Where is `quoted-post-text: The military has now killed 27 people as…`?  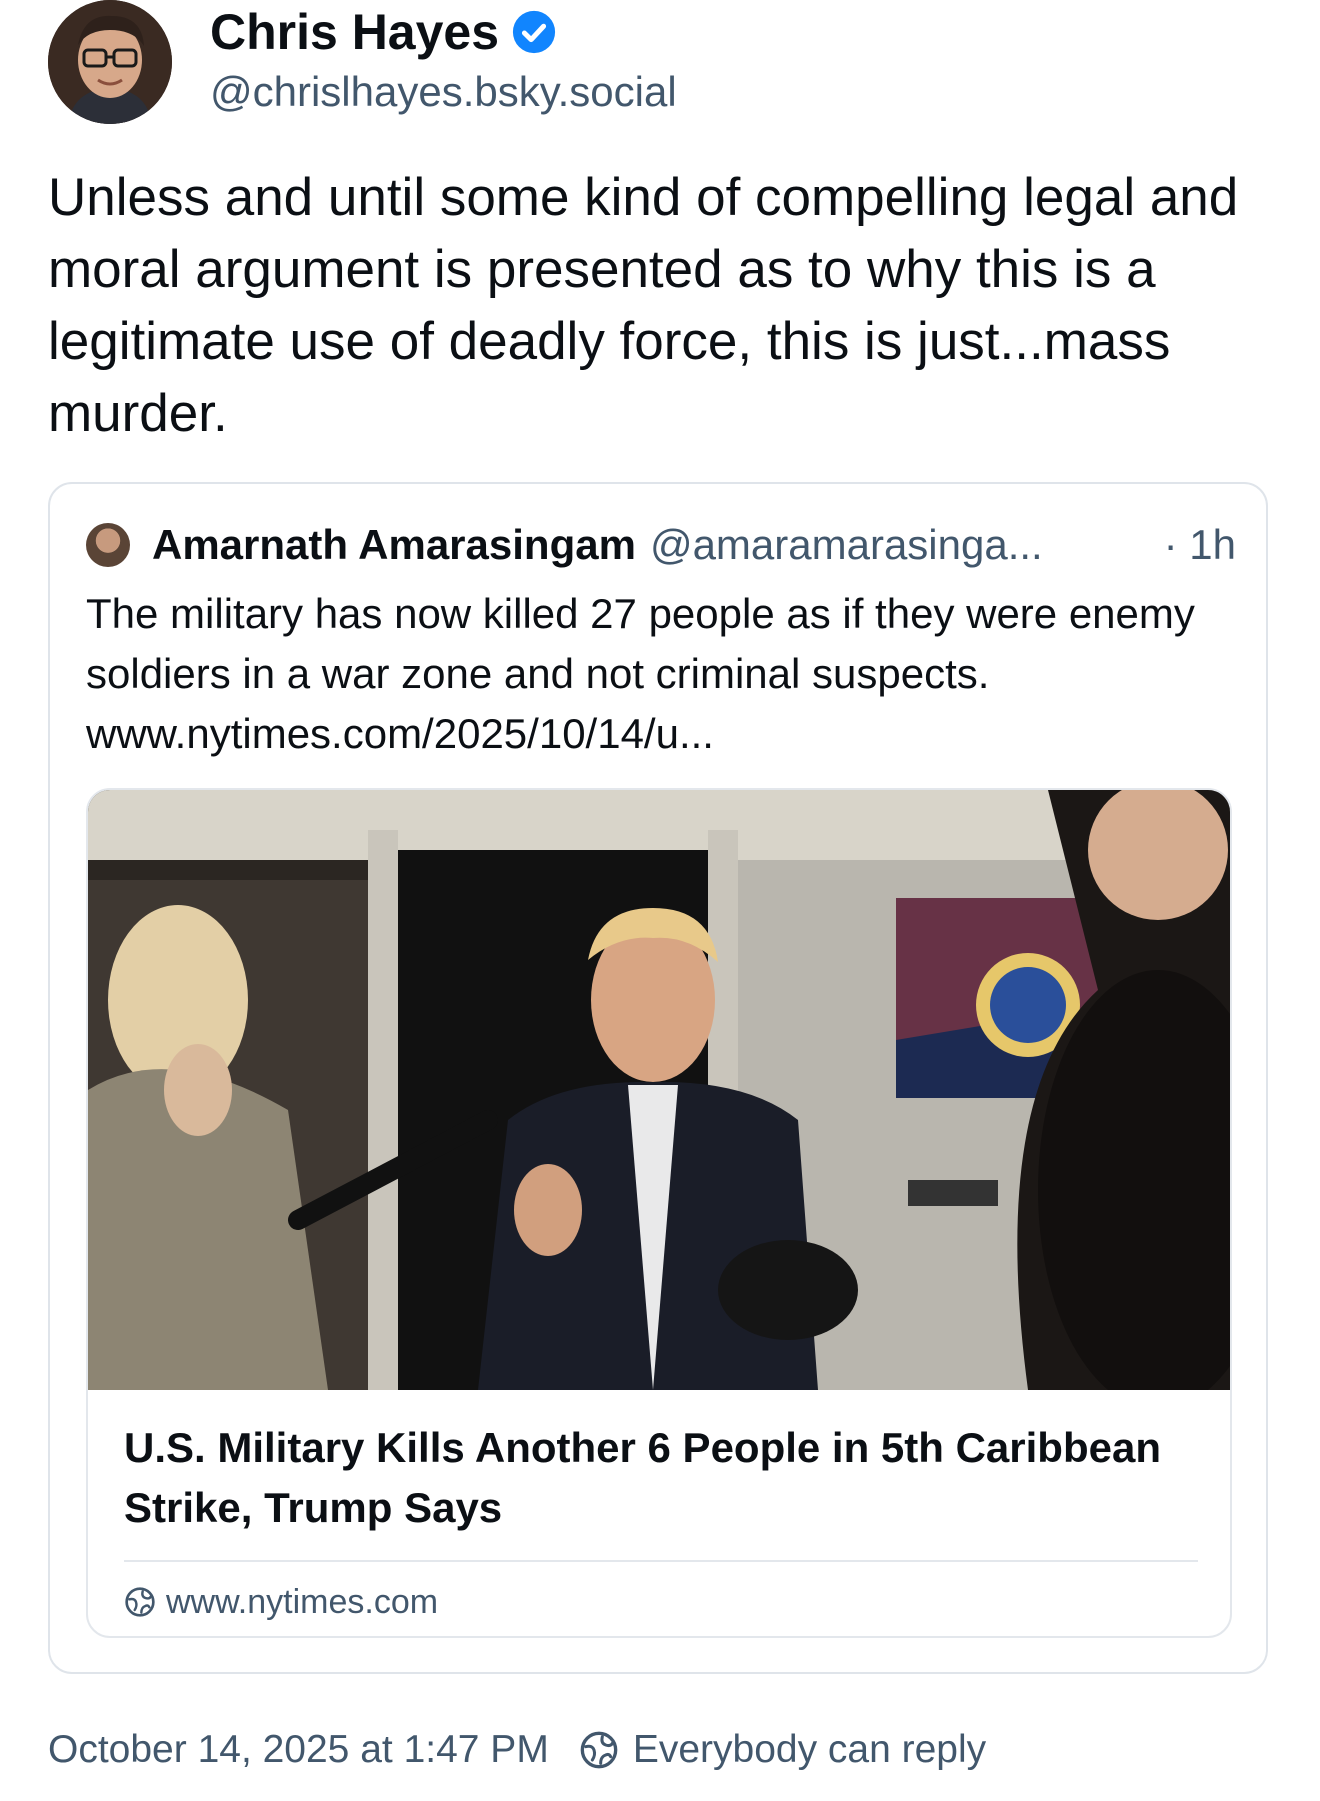 quoted-post-text: The military has now killed 27 people as… is located at coordinates (640, 673).